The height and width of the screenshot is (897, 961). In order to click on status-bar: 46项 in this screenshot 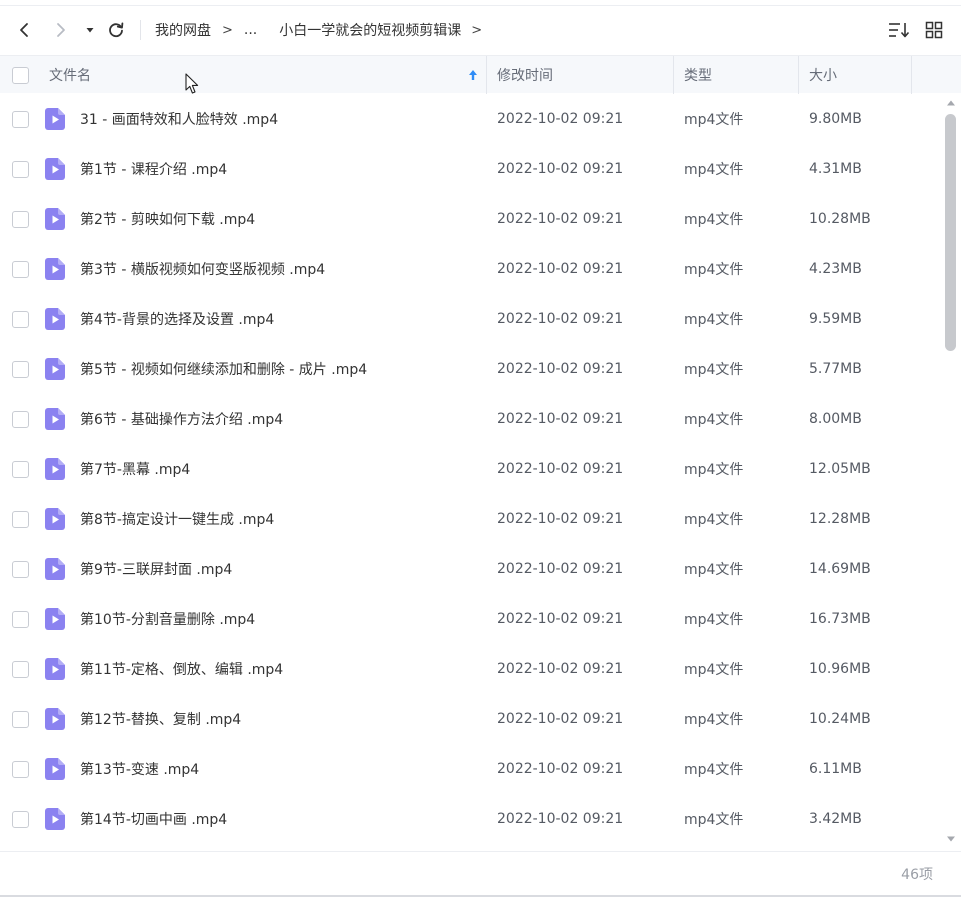, I will do `click(480, 873)`.